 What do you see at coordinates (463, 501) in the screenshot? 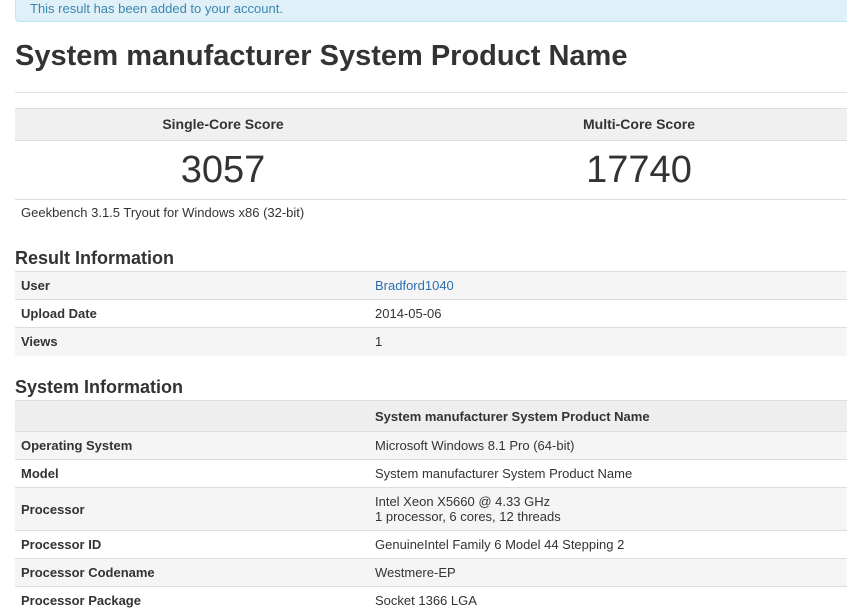
I see `processor-name: Intel Xeon X5660 @ 4.33 GHz` at bounding box center [463, 501].